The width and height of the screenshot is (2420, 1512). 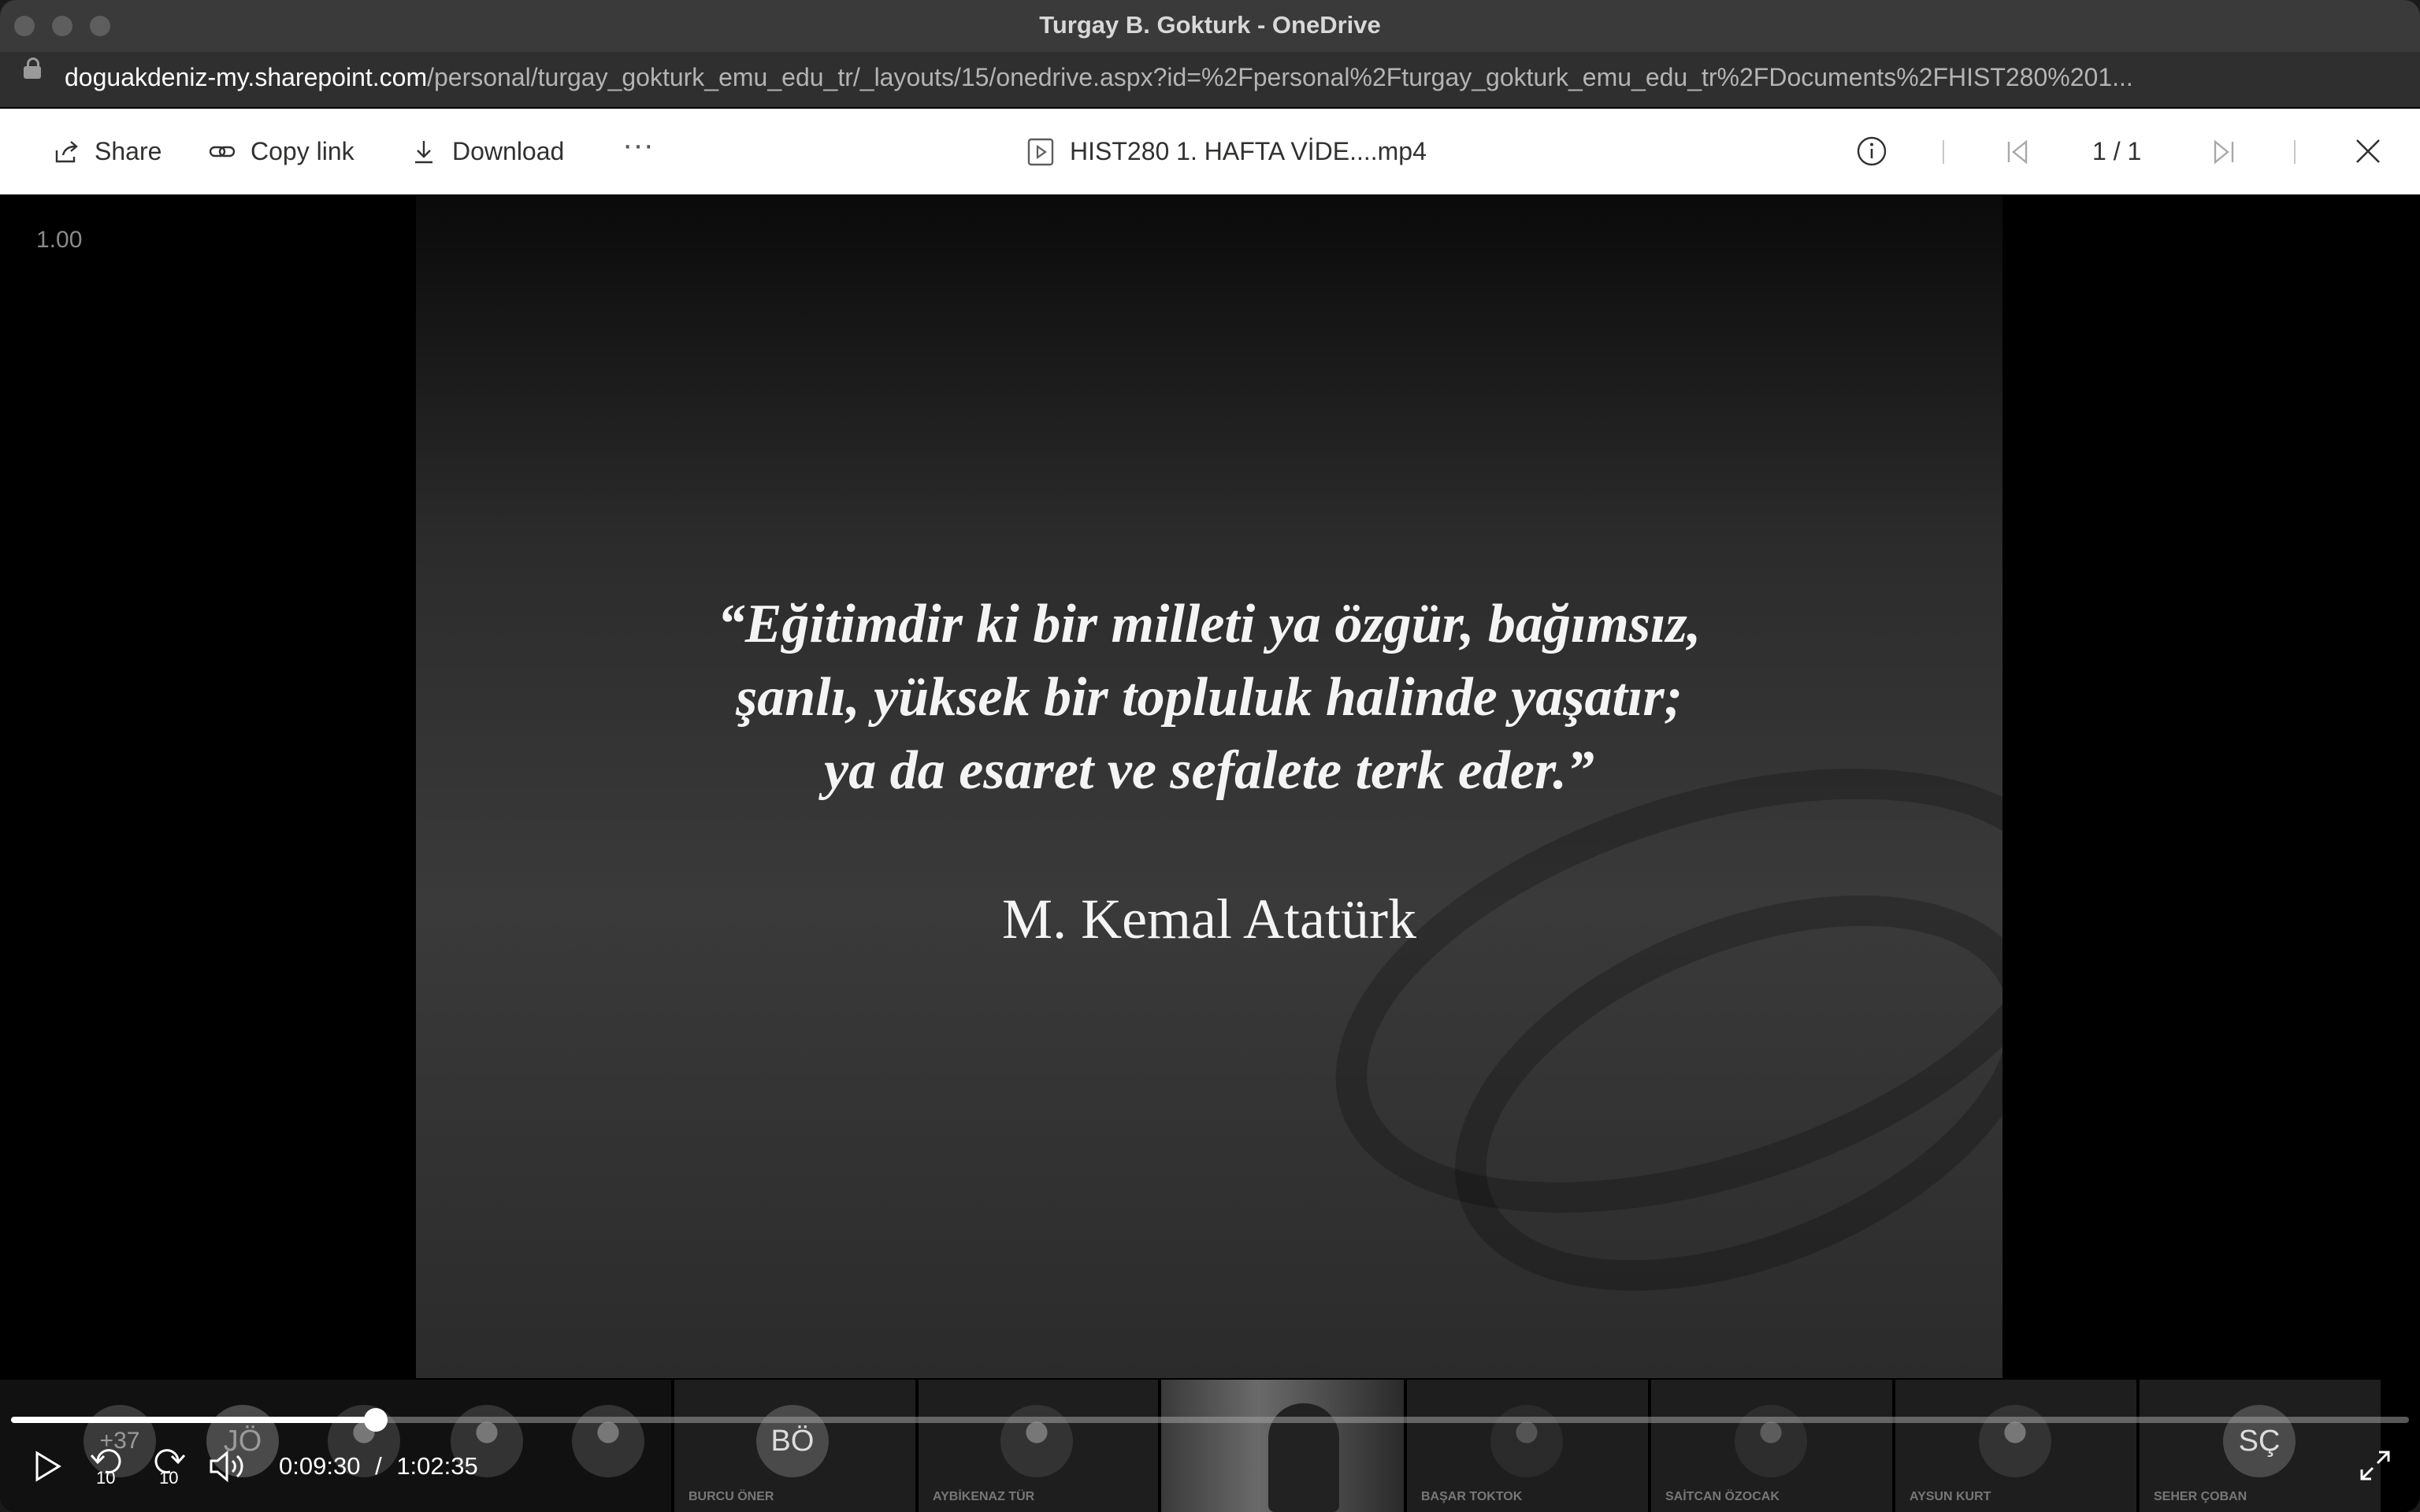 I want to click on link-icon, so click(x=222, y=151).